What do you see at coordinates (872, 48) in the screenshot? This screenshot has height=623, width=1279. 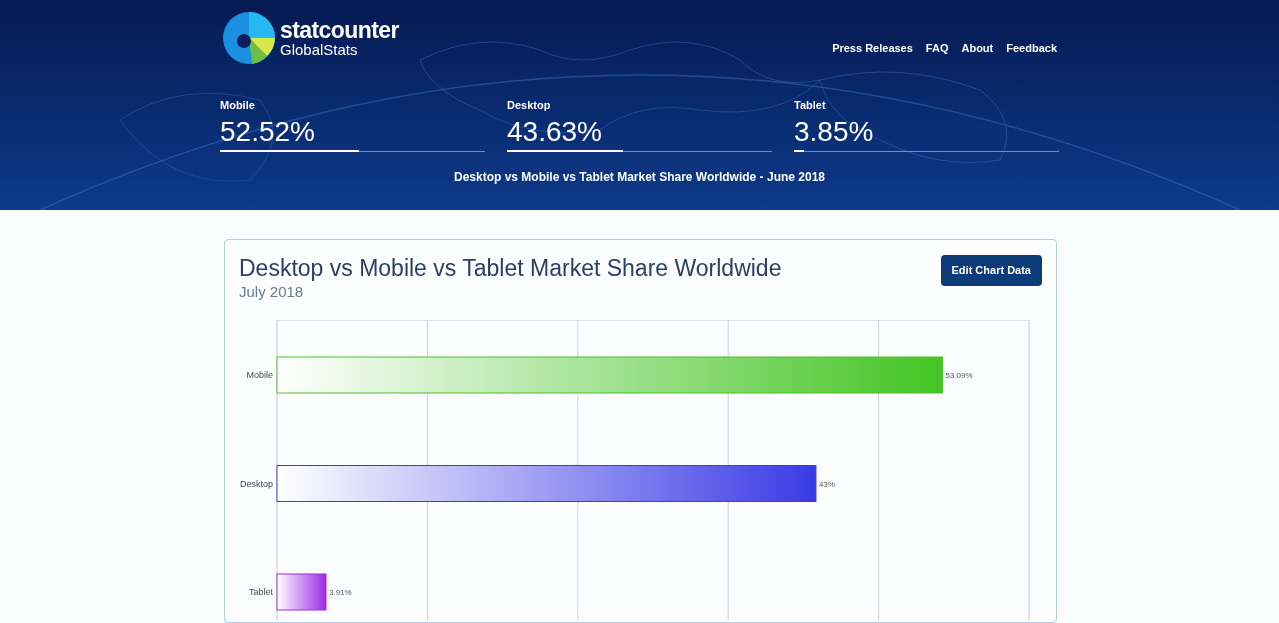 I see `nav-link: Press Releases` at bounding box center [872, 48].